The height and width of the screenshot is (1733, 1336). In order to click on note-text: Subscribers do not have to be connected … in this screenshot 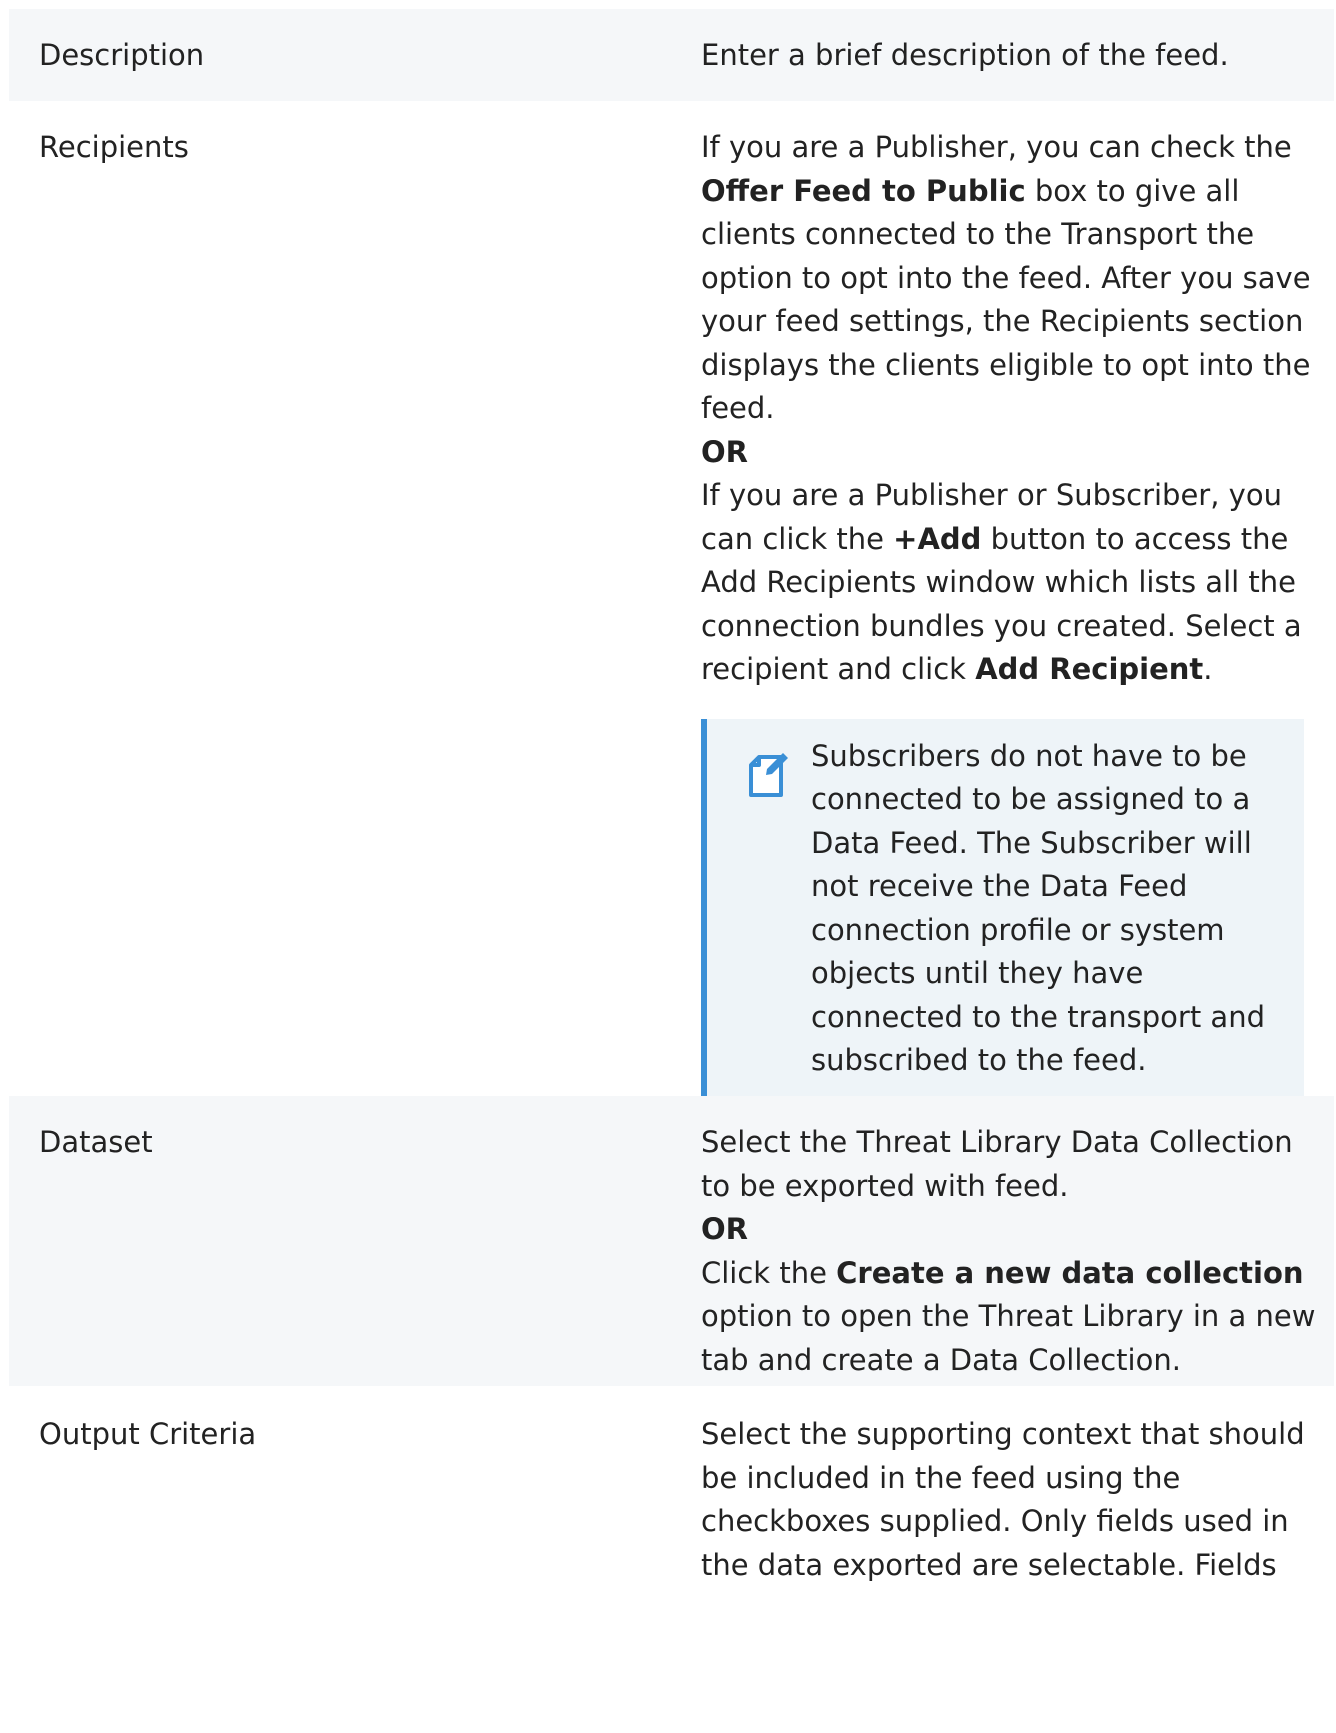, I will do `click(1038, 908)`.